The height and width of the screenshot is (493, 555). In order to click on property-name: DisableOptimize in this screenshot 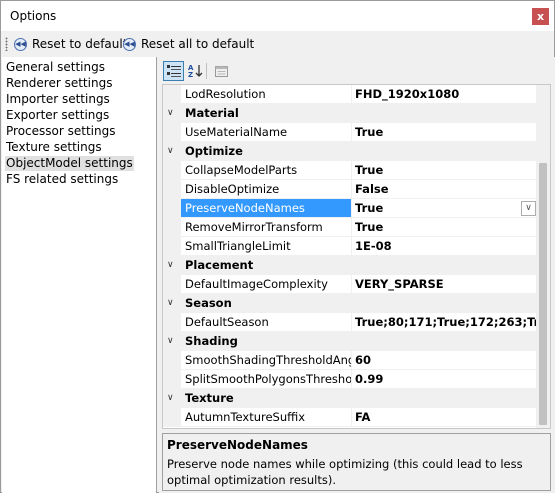, I will do `click(266, 189)`.